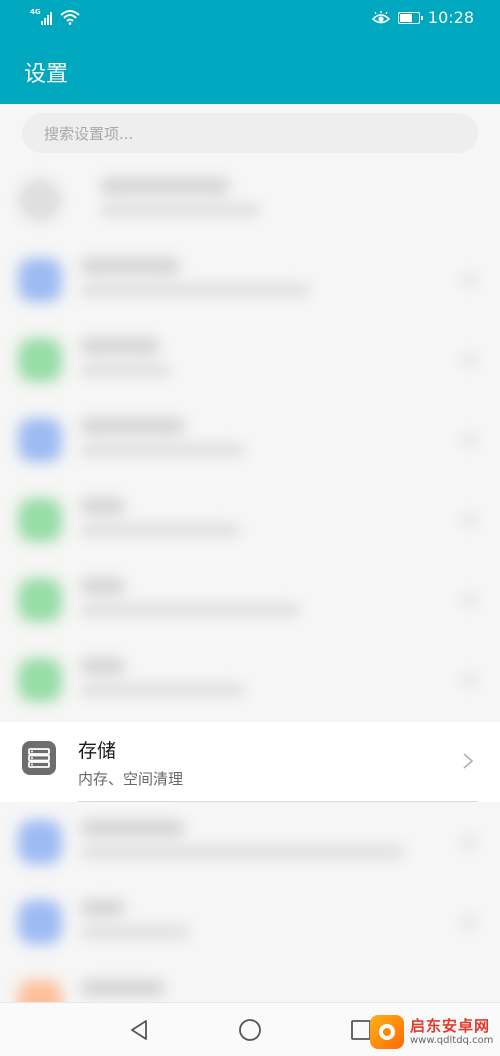 This screenshot has width=500, height=1056. What do you see at coordinates (40, 200) in the screenshot?
I see `avatar` at bounding box center [40, 200].